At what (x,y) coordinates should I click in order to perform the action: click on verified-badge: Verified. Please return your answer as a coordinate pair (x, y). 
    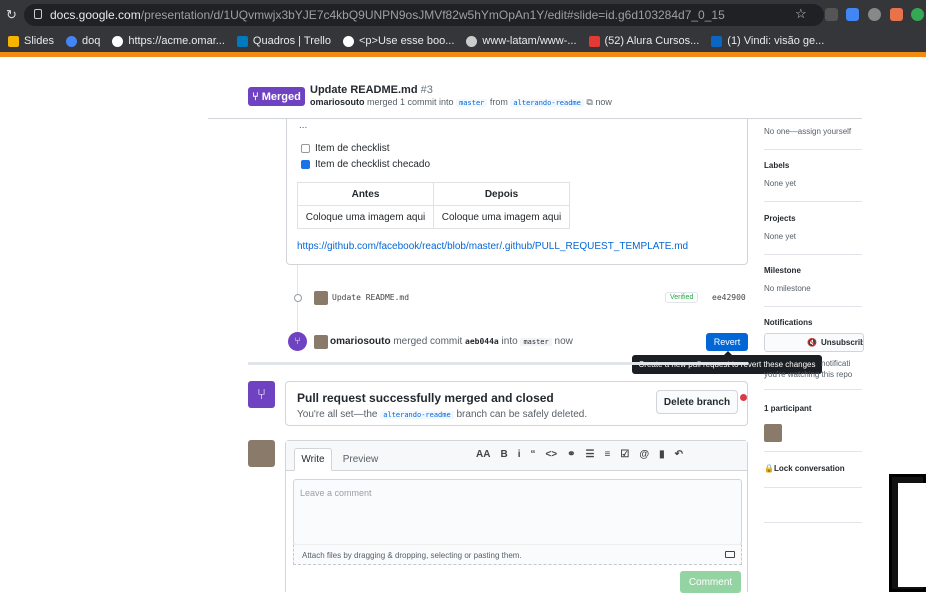
    Looking at the image, I should click on (682, 297).